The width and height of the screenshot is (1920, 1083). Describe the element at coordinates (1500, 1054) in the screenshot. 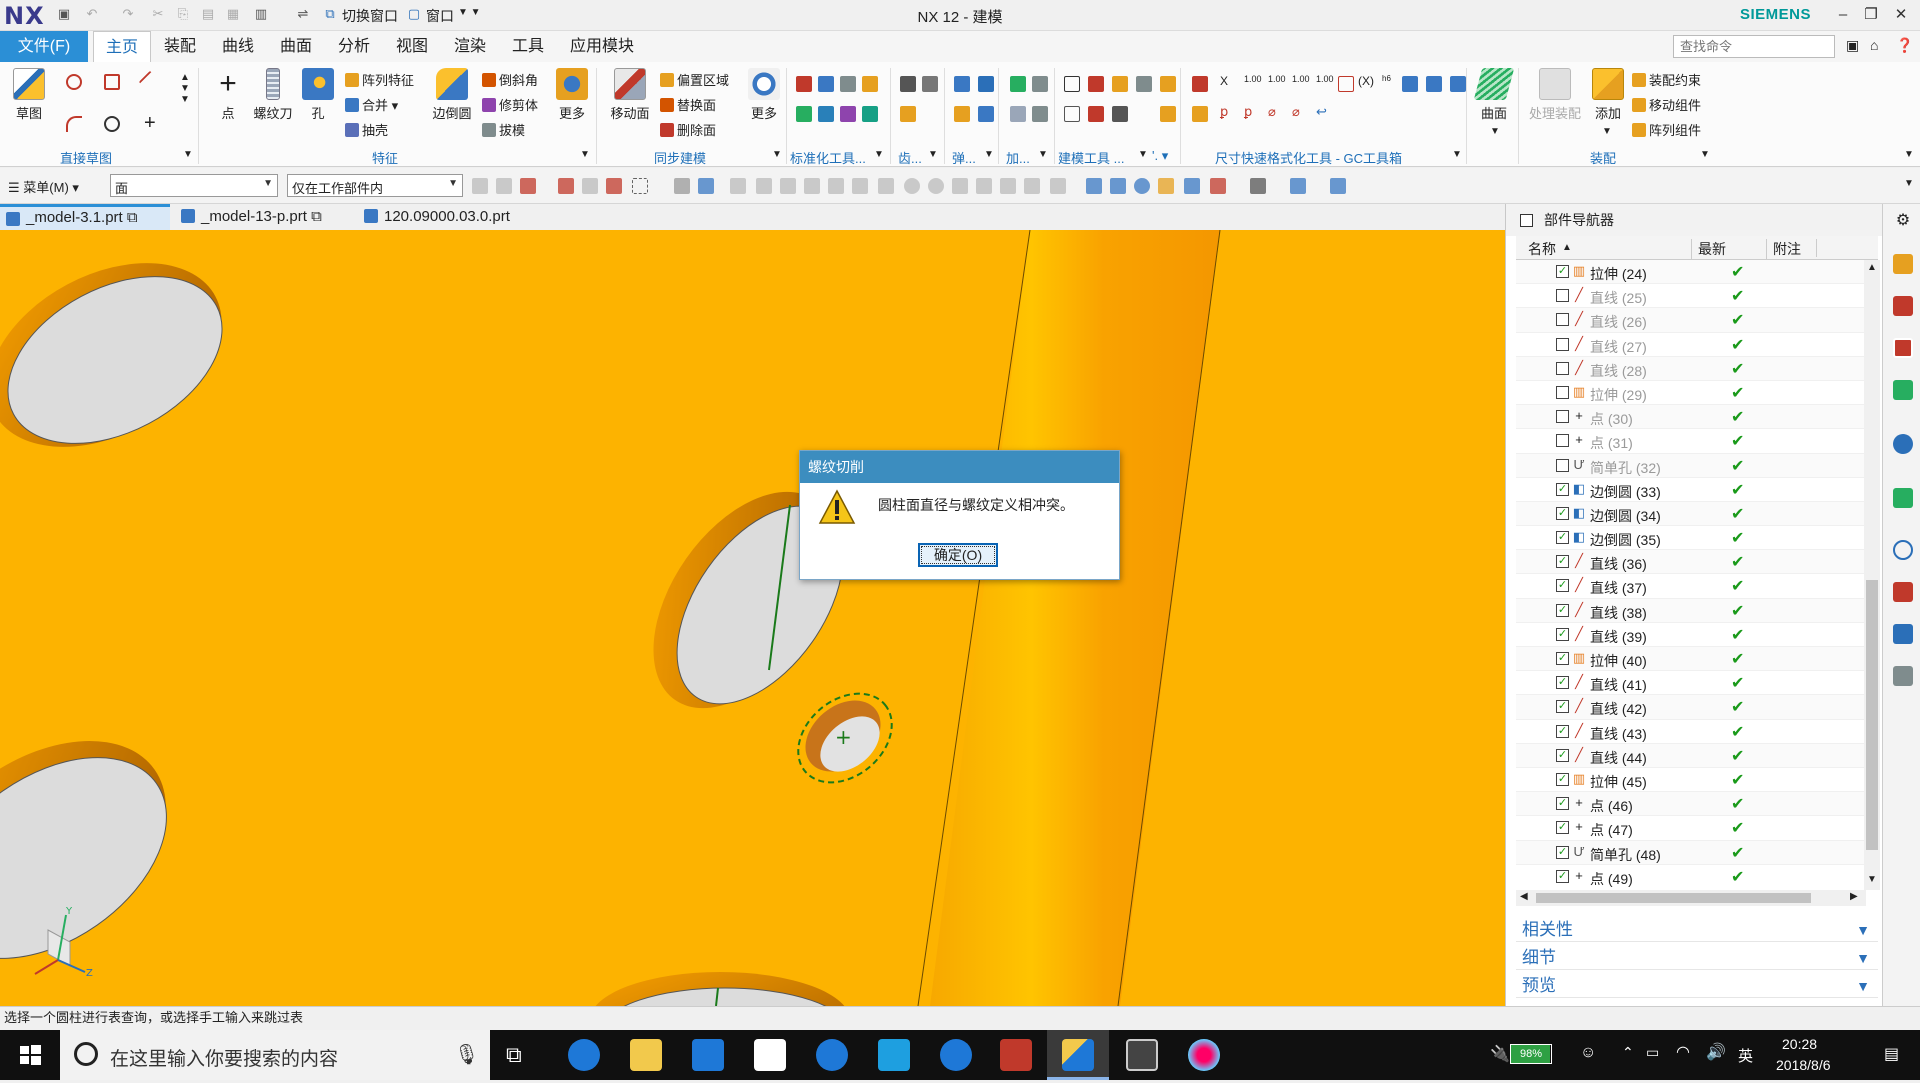

I see `power-plug-icon: 🔌` at that location.